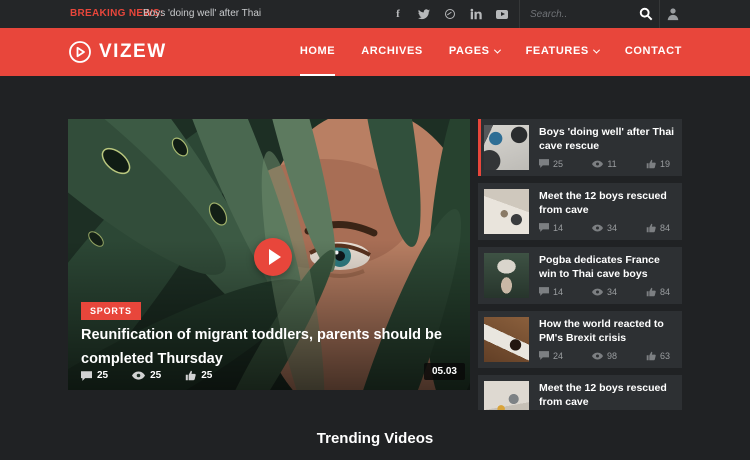  What do you see at coordinates (607, 164) in the screenshot?
I see `article-stats: 25 11 19` at bounding box center [607, 164].